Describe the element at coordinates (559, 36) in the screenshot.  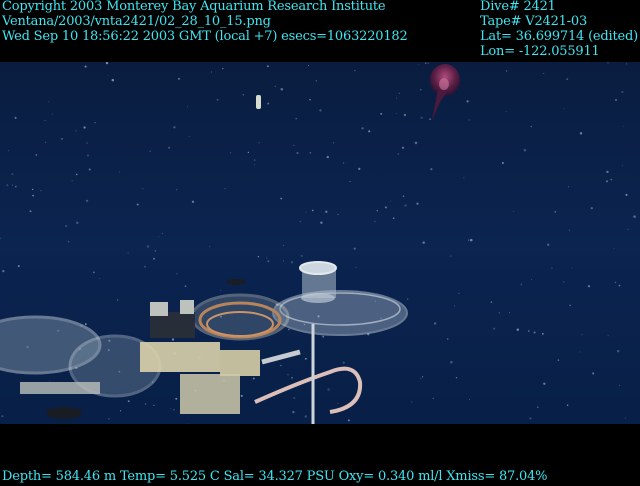
I see `latitude-text: Lat= 36.699714 (edited)` at that location.